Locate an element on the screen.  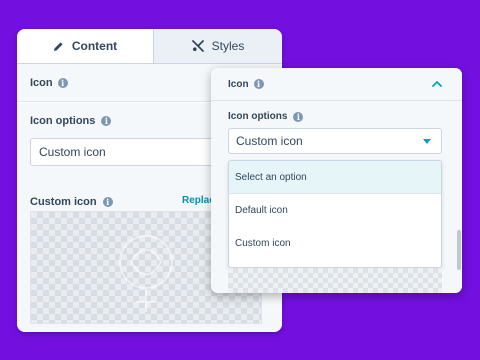
custom-icon-label-row: Custom icon i is located at coordinates (71, 202).